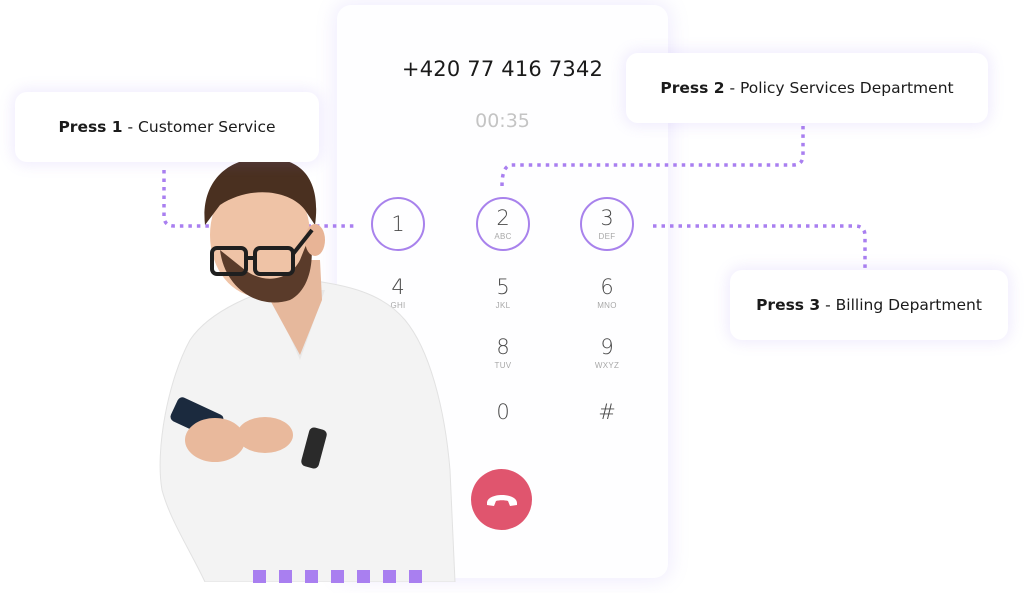 This screenshot has width=1024, height=593. I want to click on option-department: Policy Services Department, so click(847, 88).